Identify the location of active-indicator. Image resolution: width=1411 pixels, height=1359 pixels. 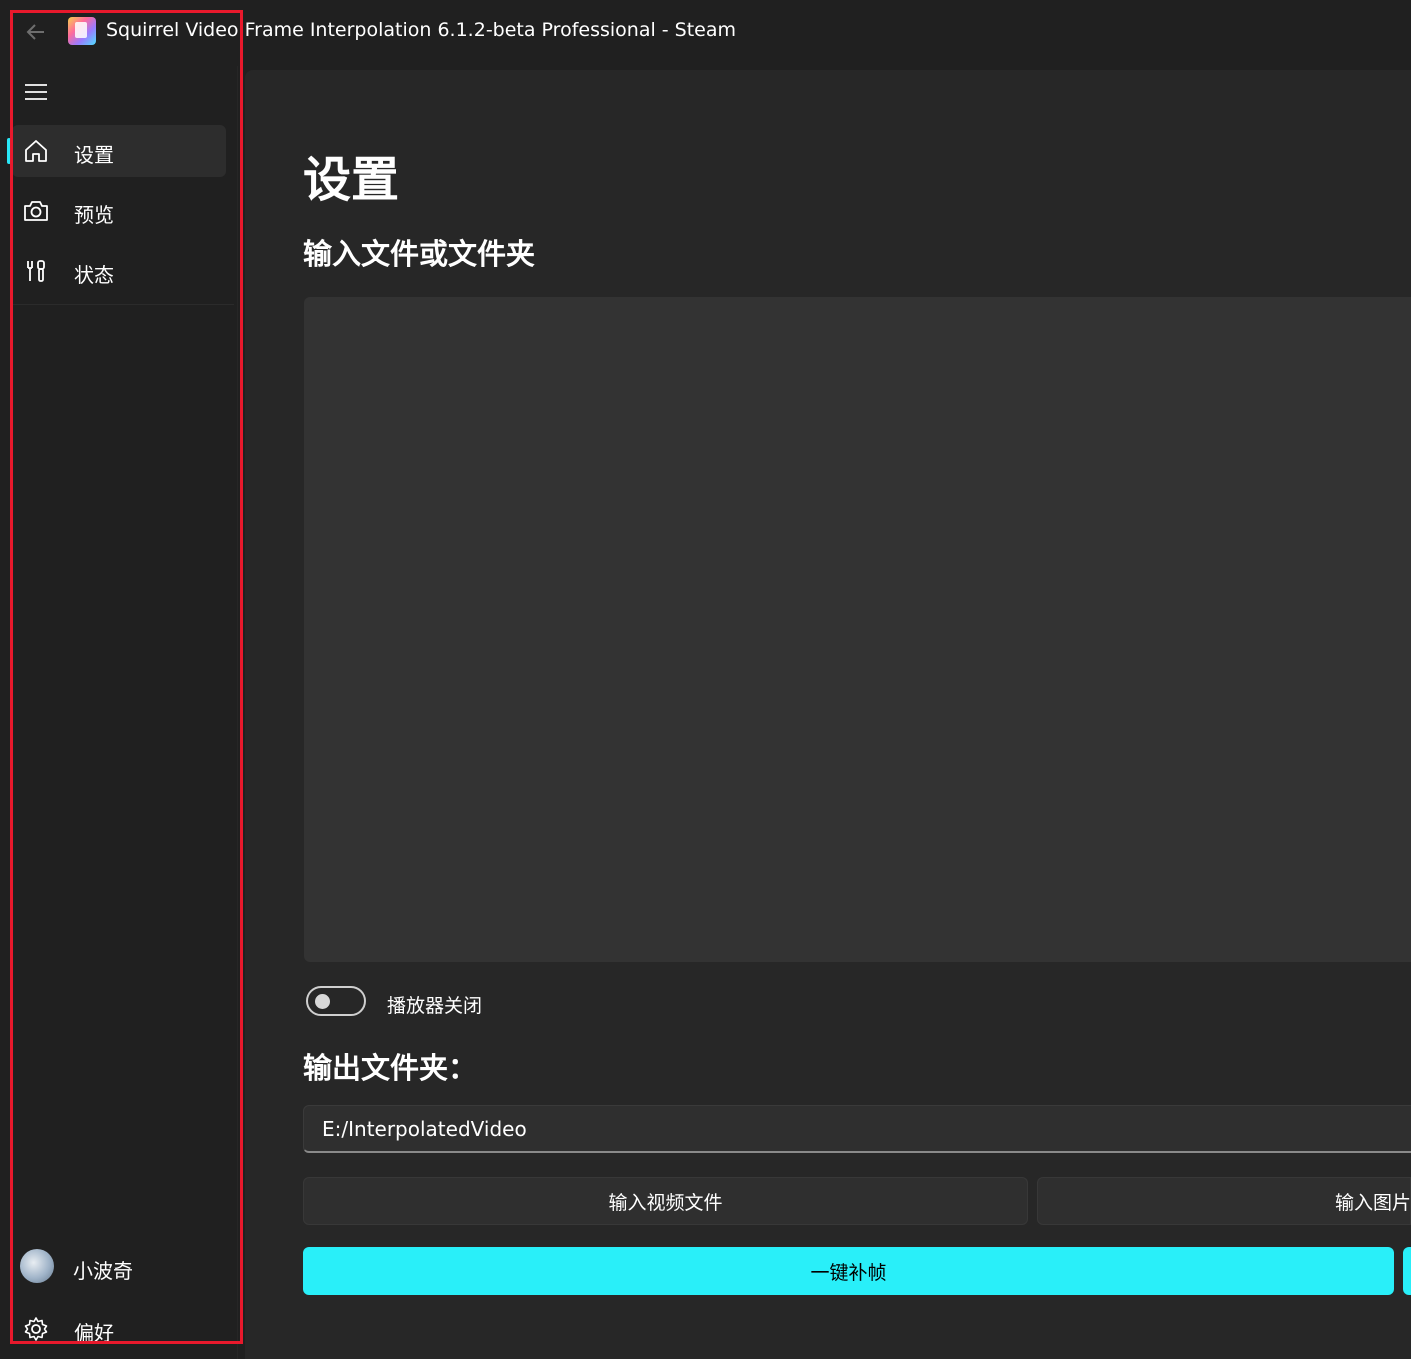
(9, 151).